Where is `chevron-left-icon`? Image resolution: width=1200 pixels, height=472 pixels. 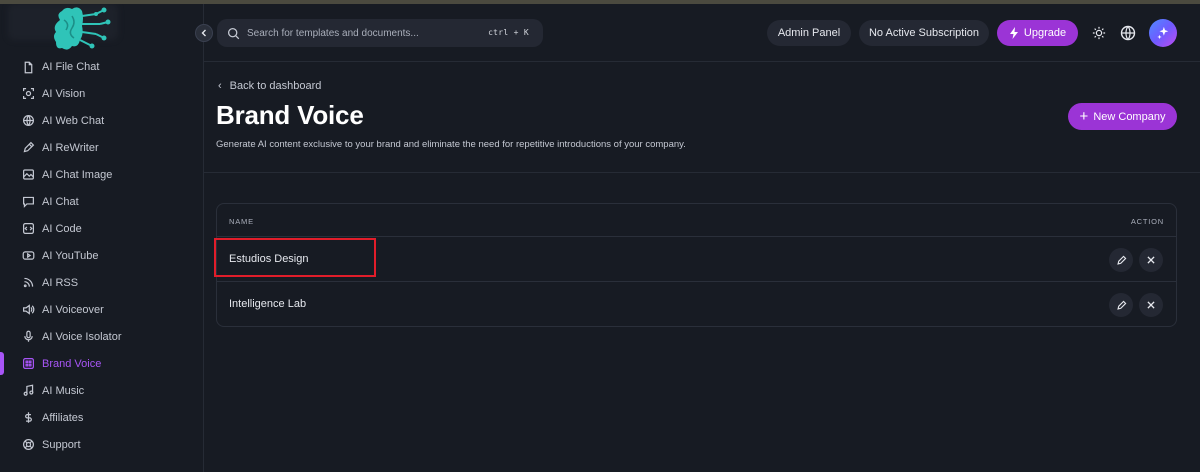
chevron-left-icon is located at coordinates (203, 33).